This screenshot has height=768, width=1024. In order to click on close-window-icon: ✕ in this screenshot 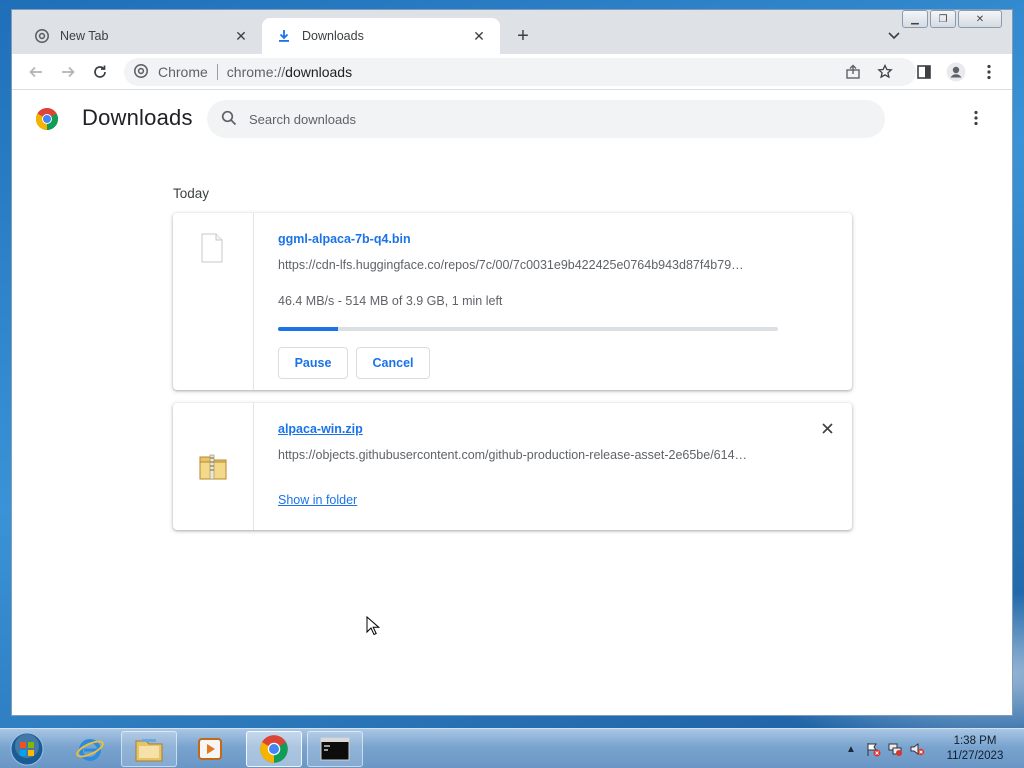, I will do `click(980, 19)`.